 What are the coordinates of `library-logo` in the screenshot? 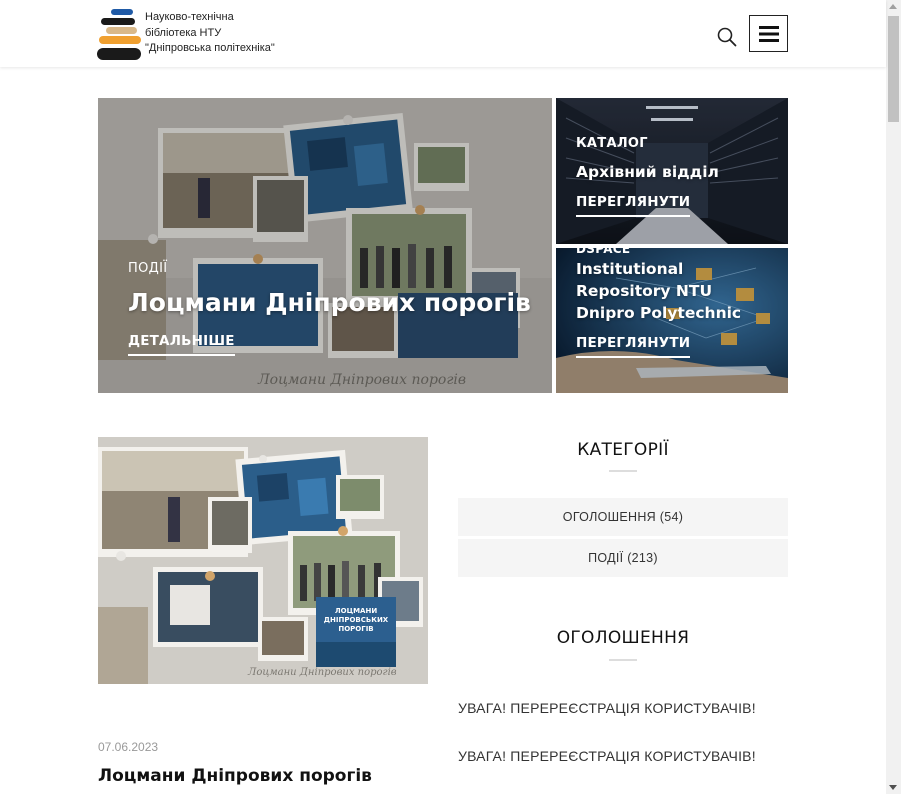 It's located at (121, 35).